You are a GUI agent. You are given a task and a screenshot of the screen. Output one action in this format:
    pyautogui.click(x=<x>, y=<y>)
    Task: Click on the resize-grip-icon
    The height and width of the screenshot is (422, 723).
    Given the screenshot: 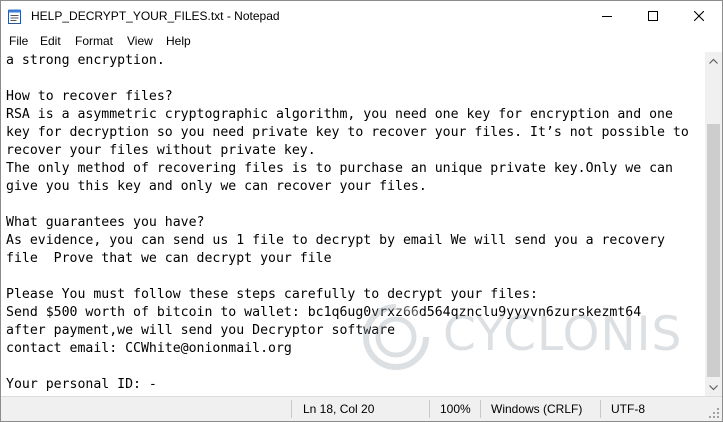 What is the action you would take?
    pyautogui.click(x=714, y=413)
    